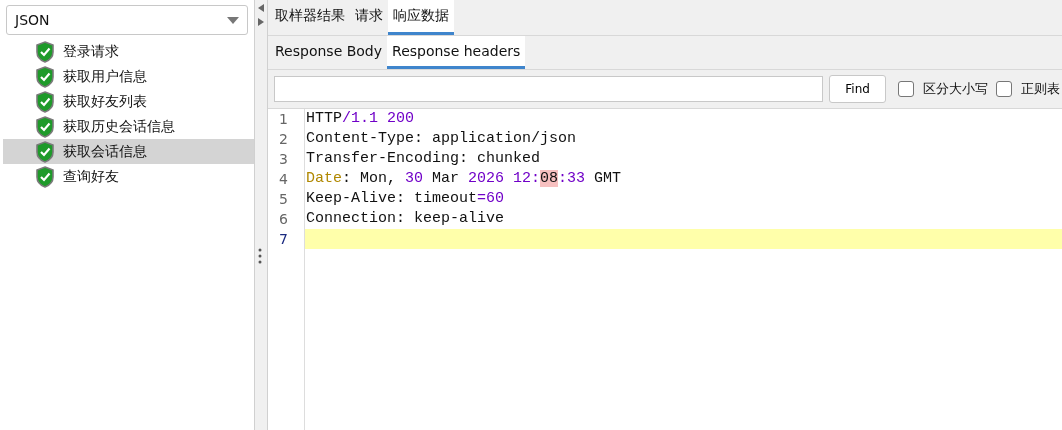 The height and width of the screenshot is (430, 1062). Describe the element at coordinates (283, 179) in the screenshot. I see `line-number: 4` at that location.